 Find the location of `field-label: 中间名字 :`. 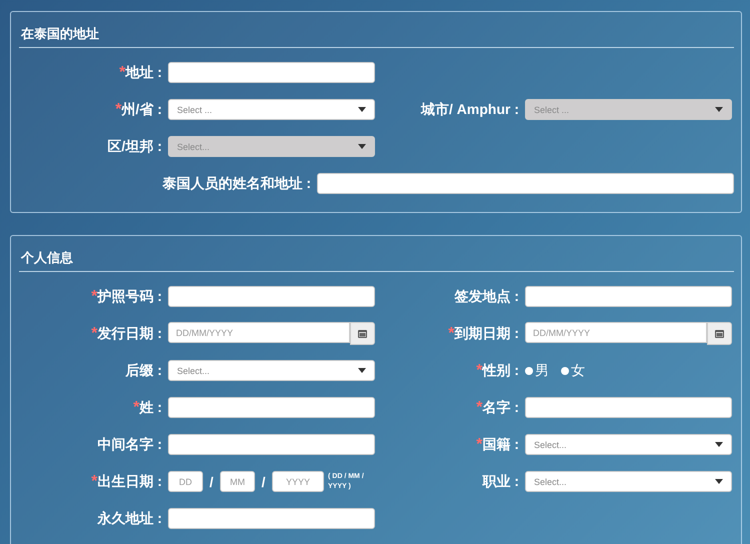

field-label: 中间名字 : is located at coordinates (129, 445).